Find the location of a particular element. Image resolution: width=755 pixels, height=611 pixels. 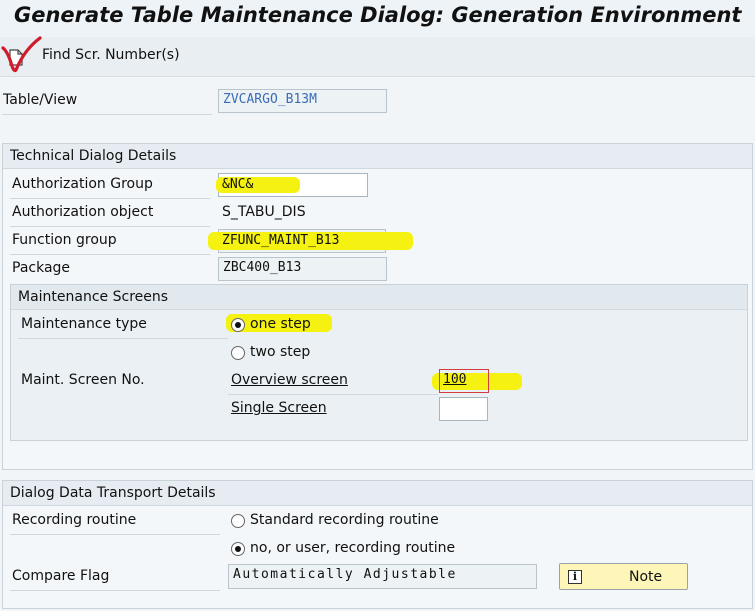

two-step-label: two step is located at coordinates (280, 352).